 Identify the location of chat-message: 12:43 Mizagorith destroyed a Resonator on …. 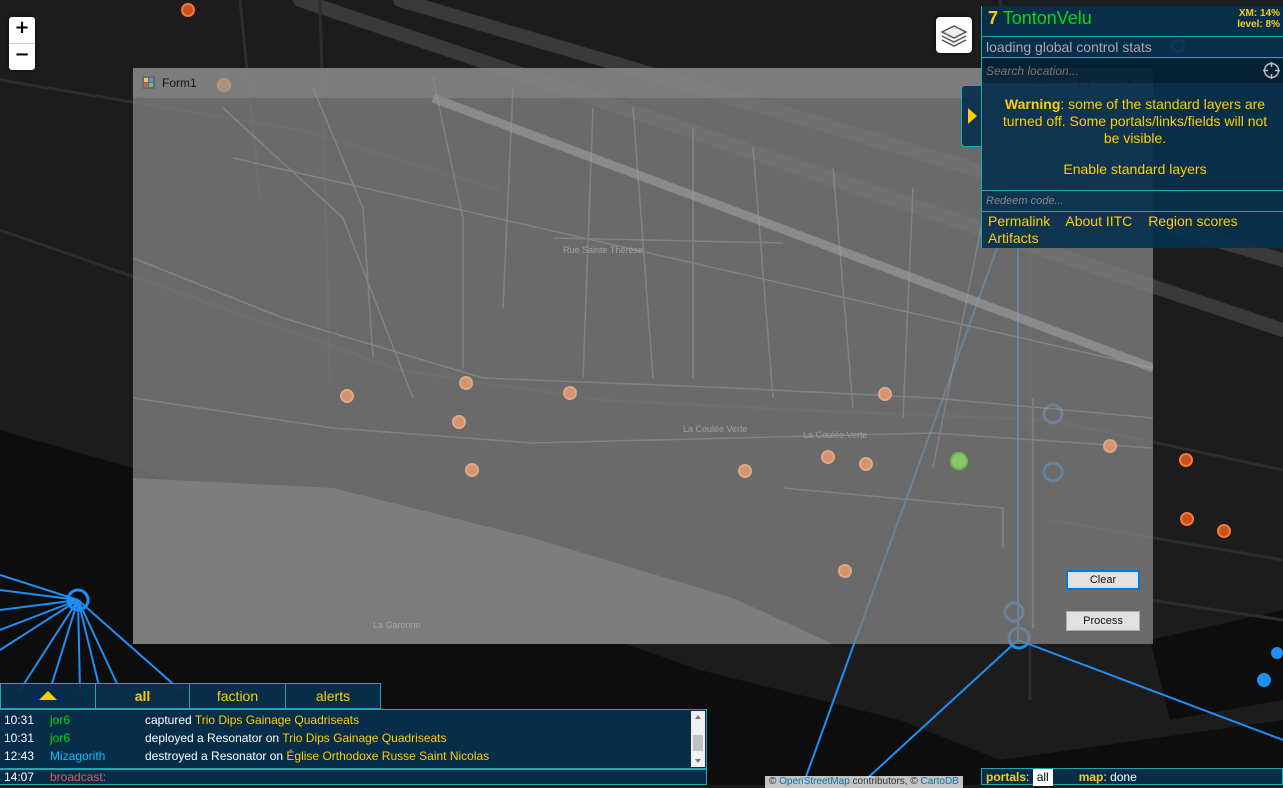
(246, 756).